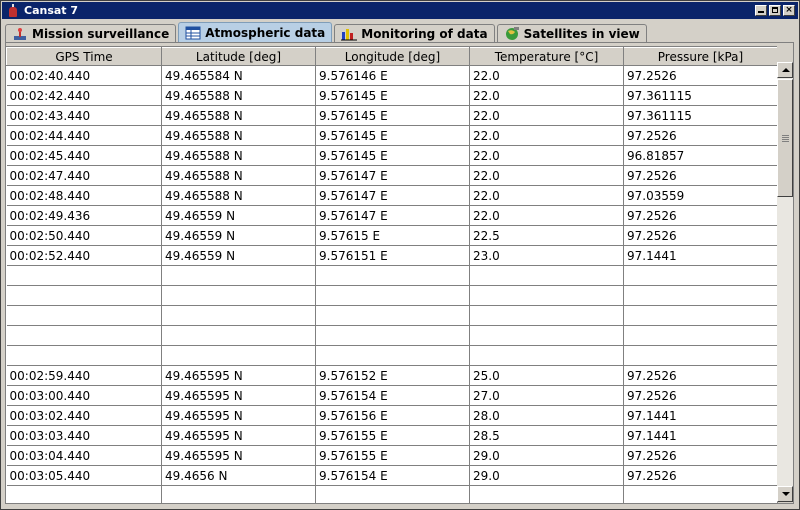 The height and width of the screenshot is (510, 800). What do you see at coordinates (546, 375) in the screenshot?
I see `temperature-cell: 25.0` at bounding box center [546, 375].